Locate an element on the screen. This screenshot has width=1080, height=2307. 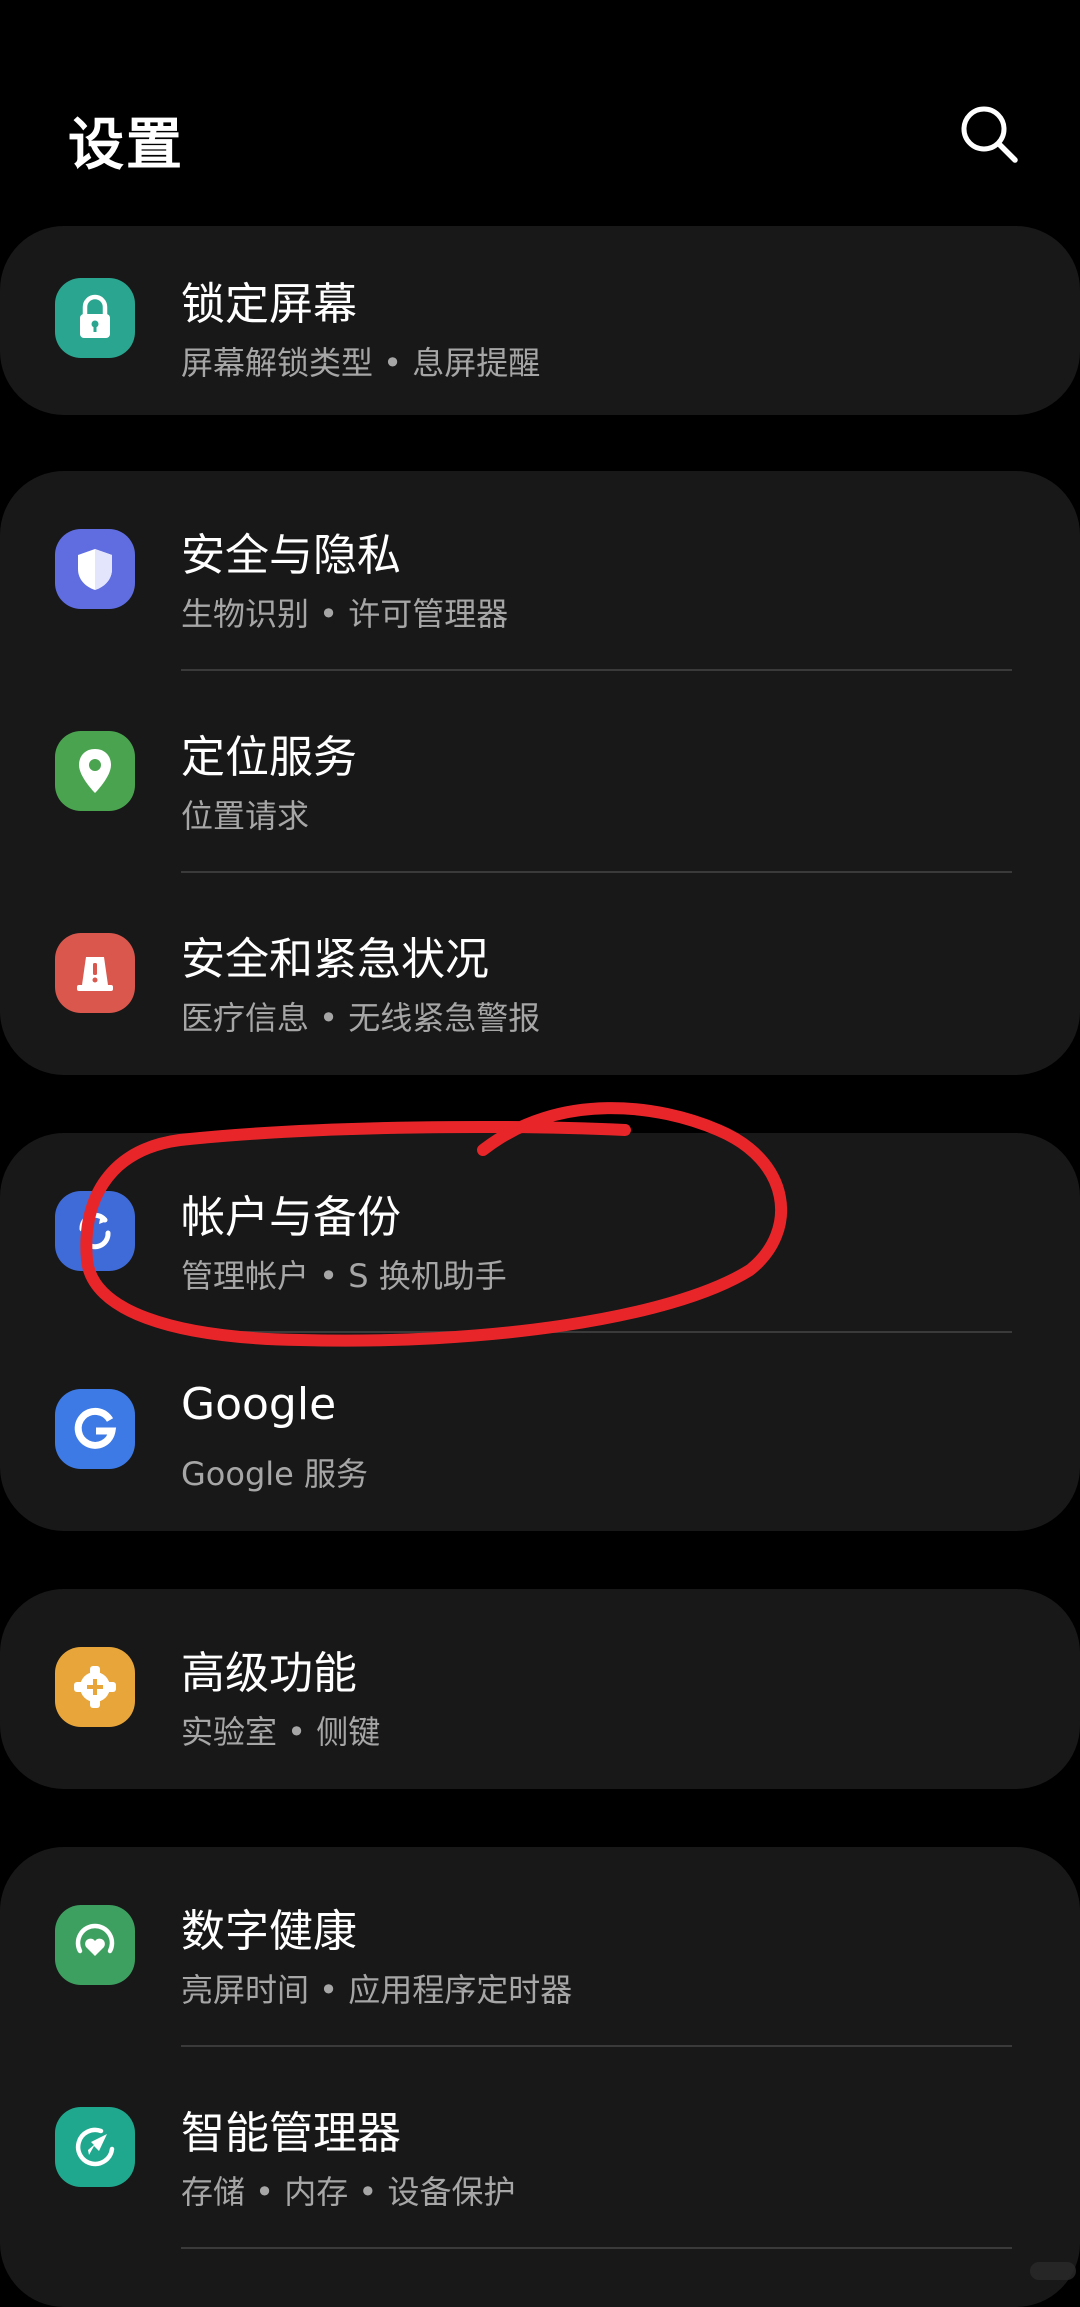
item-subtitle: 实验室 • 侧键 is located at coordinates (281, 1732).